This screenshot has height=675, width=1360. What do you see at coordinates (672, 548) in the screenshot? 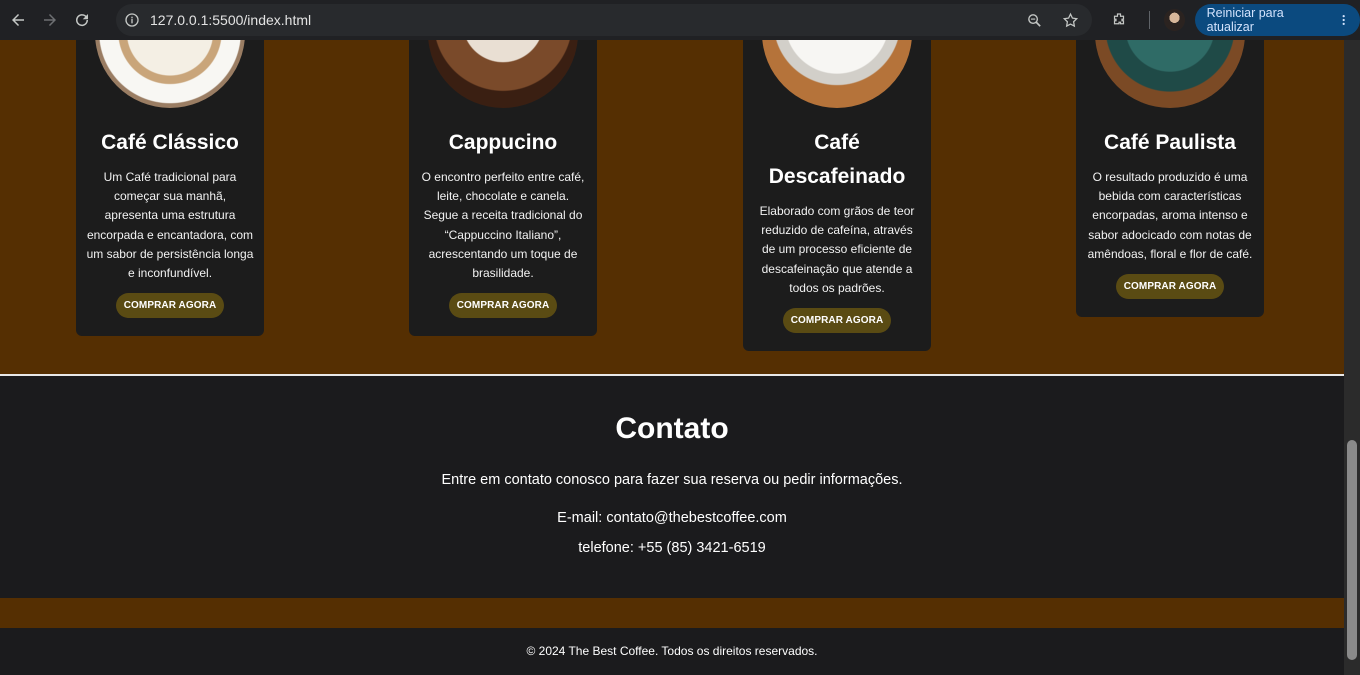
I see `contact-phone: telefone: +55 (85) 3421-6519` at bounding box center [672, 548].